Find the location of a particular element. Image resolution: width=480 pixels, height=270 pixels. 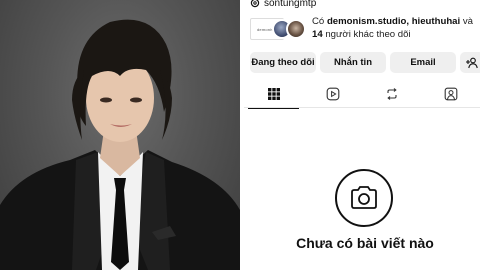

tab-reels is located at coordinates (332, 94).